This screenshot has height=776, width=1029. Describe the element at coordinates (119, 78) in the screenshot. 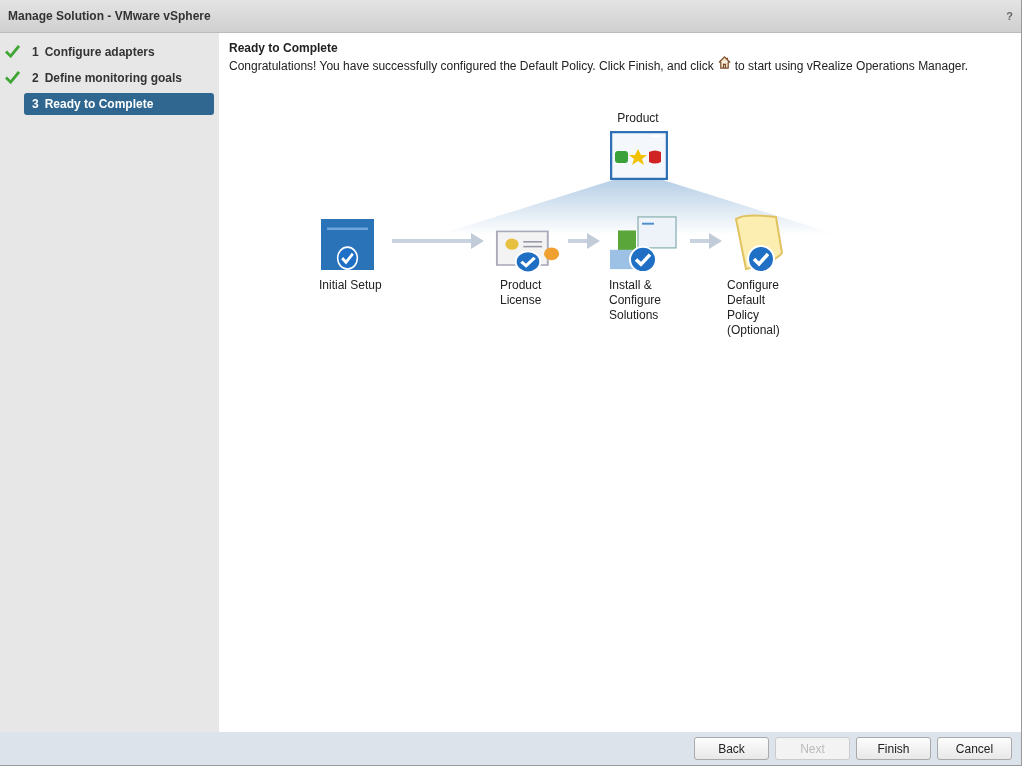

I see `wizard-step: 2 Define monitoring goals` at that location.